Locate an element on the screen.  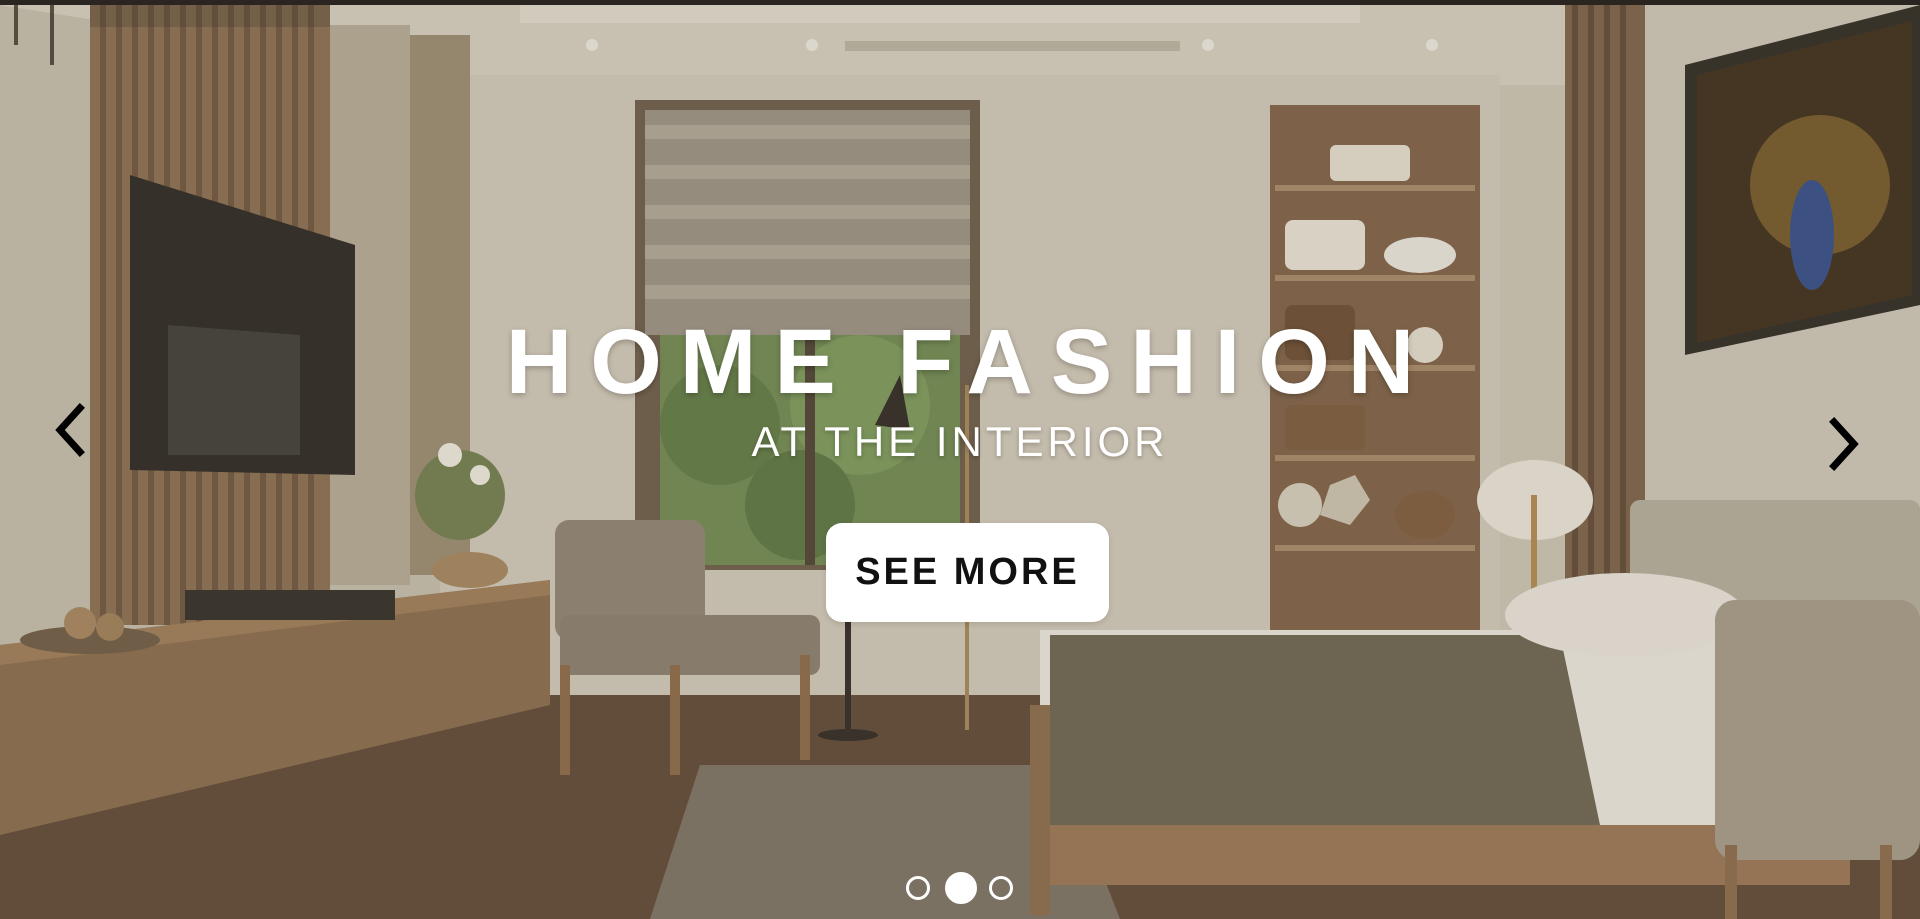
carousel-prev-button is located at coordinates (72, 430).